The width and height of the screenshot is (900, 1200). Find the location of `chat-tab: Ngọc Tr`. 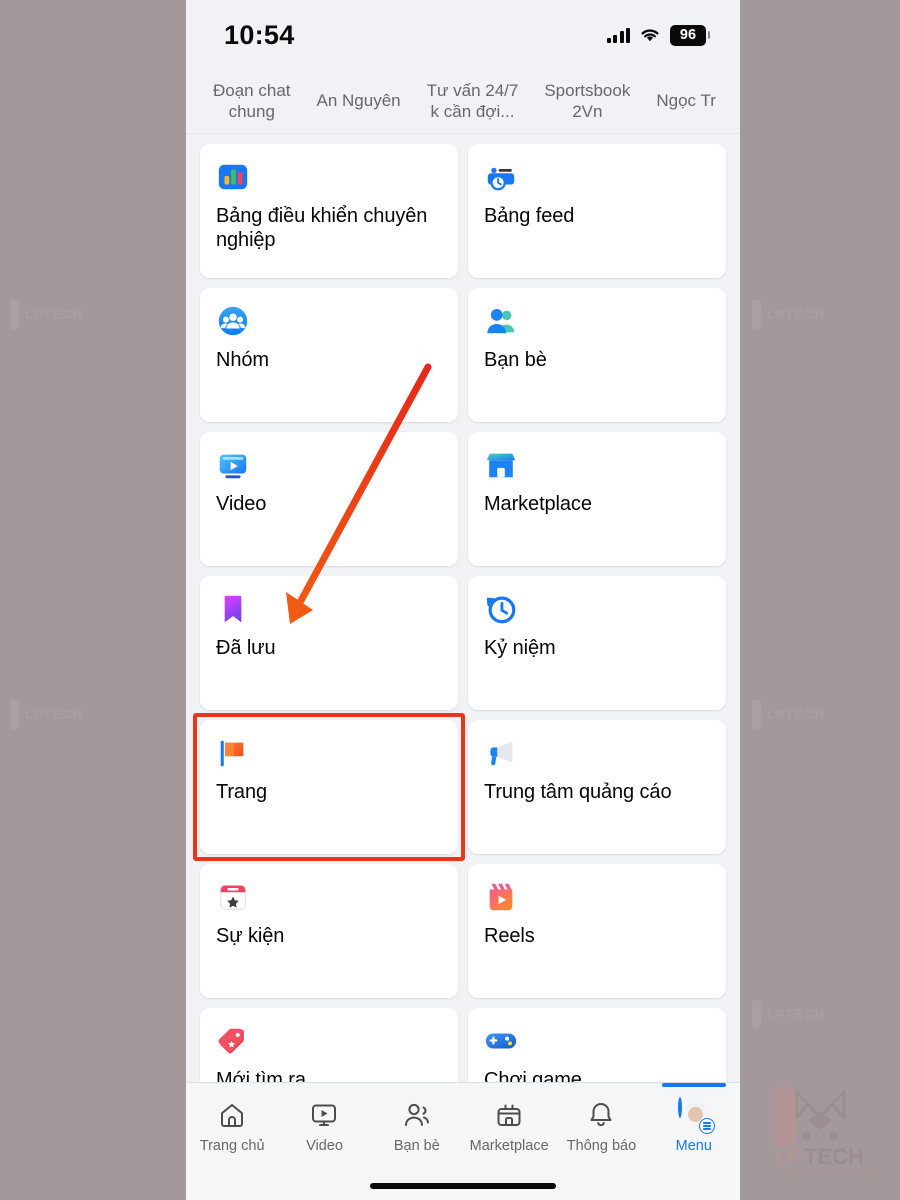

chat-tab: Ngọc Tr is located at coordinates (686, 101).